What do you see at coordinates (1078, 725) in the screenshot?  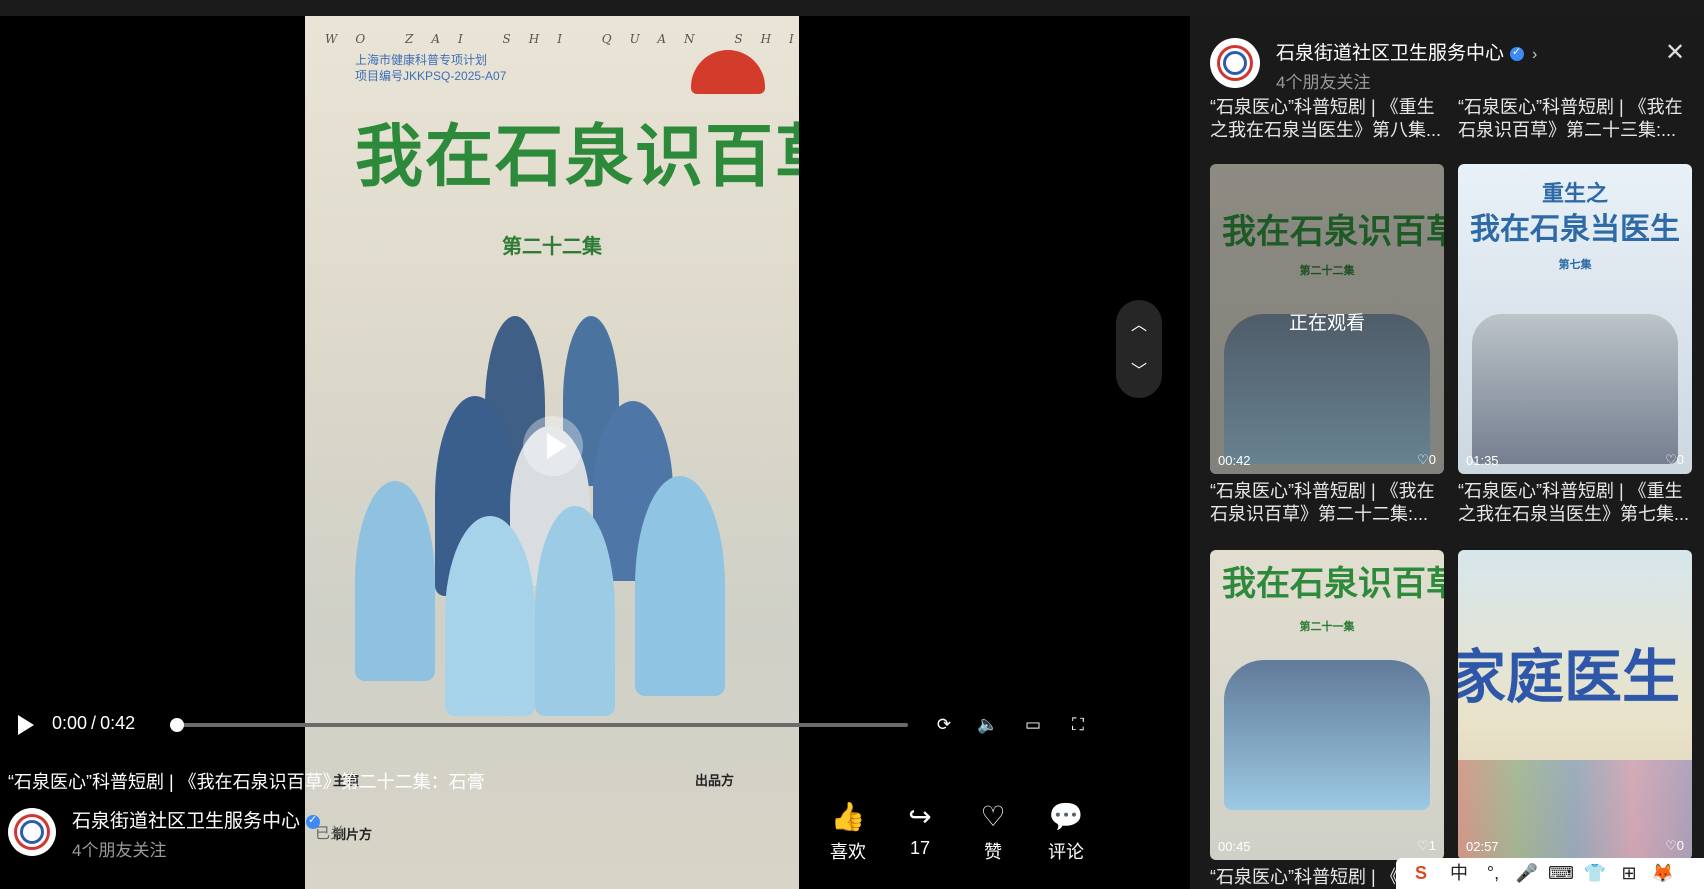 I see `fullscreen-icon: ⛶` at bounding box center [1078, 725].